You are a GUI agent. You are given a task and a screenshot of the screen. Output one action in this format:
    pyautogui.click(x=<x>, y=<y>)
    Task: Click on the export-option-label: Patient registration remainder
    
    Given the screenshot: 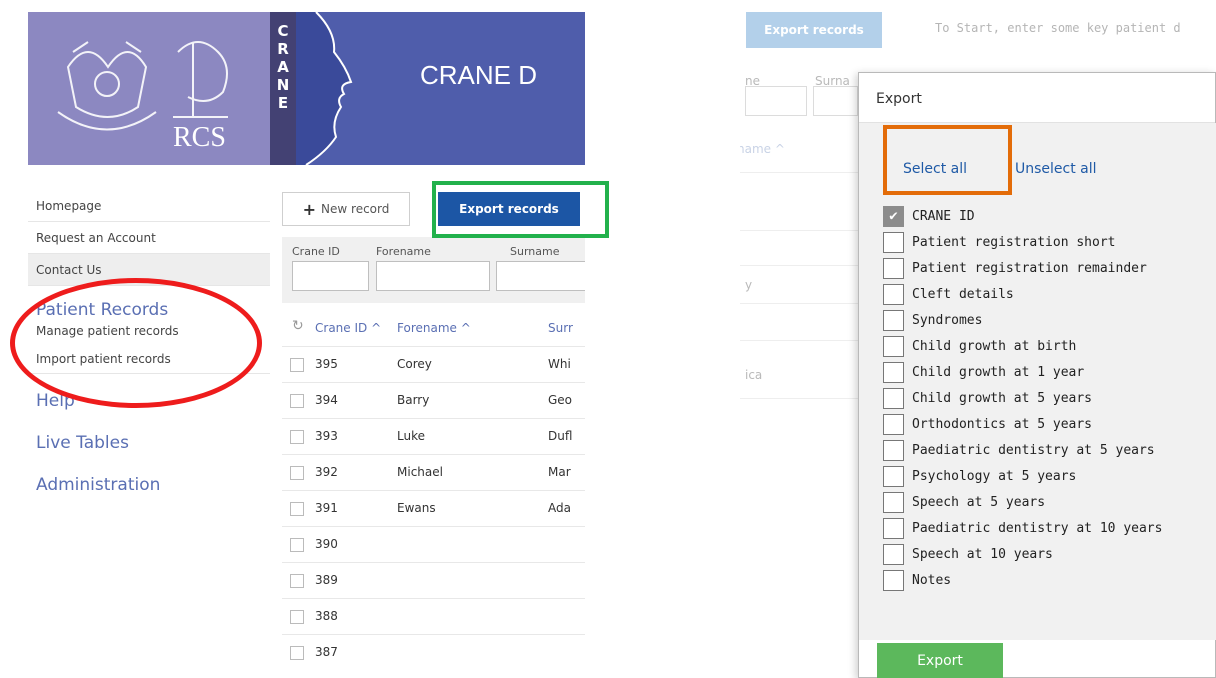 What is the action you would take?
    pyautogui.click(x=1029, y=268)
    